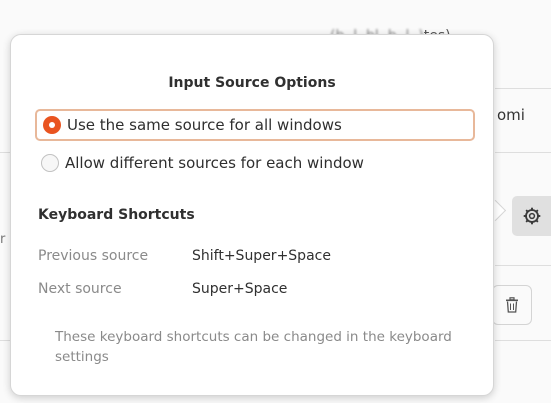  I want to click on radio-label: Use the same source for all windows, so click(204, 125).